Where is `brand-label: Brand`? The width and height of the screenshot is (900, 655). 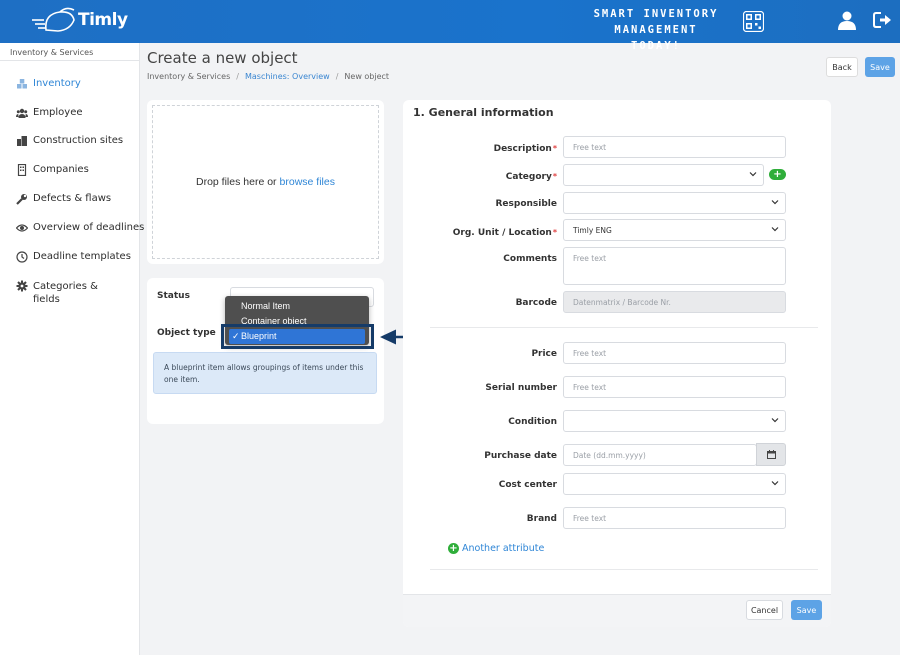
brand-label: Brand is located at coordinates (541, 519).